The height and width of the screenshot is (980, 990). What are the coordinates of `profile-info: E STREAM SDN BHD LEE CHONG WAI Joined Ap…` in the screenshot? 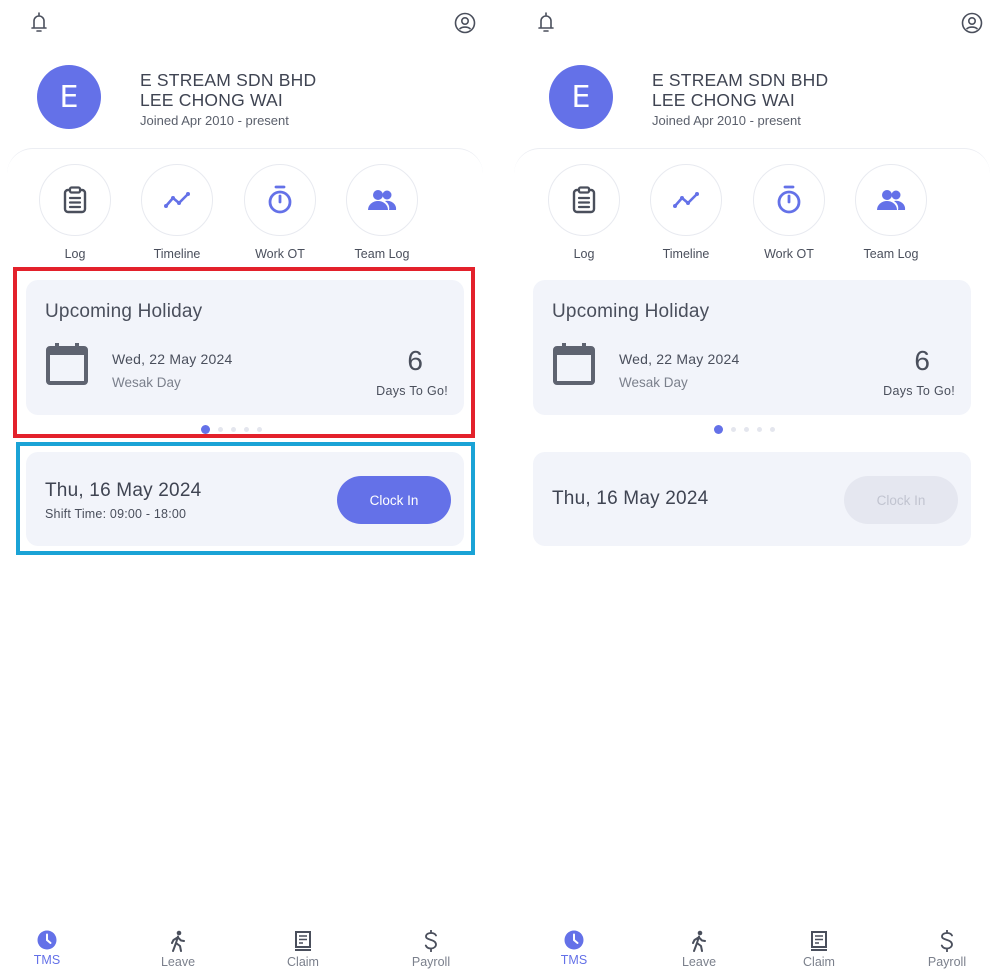 It's located at (740, 100).